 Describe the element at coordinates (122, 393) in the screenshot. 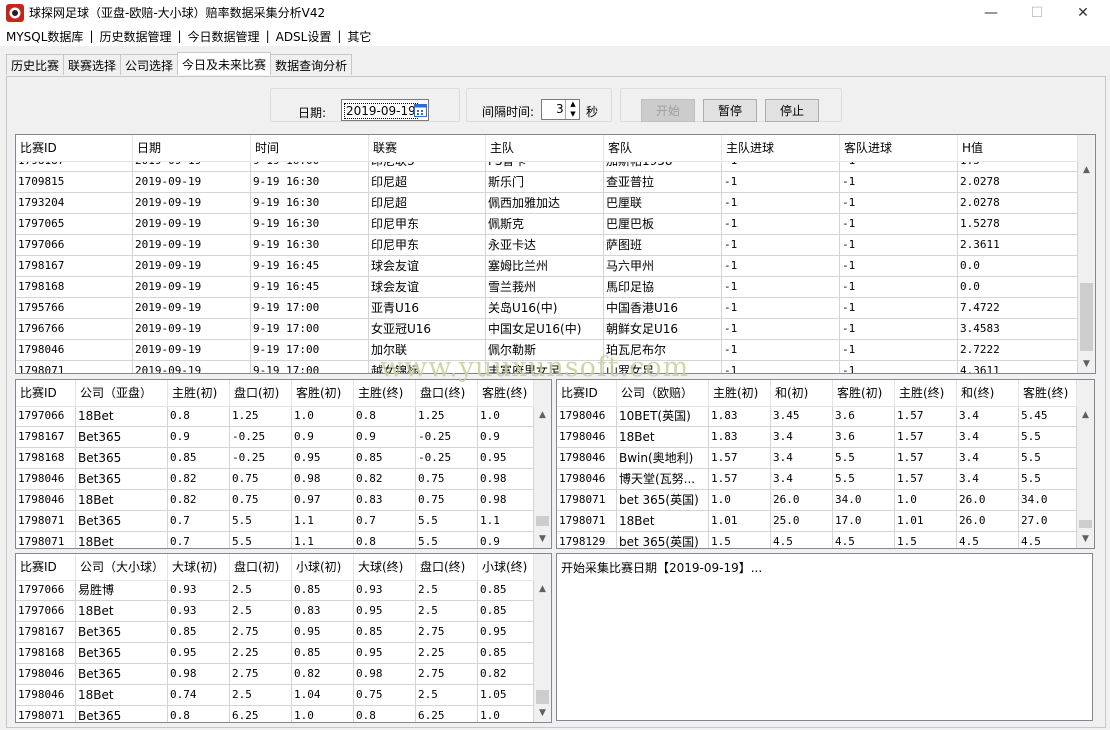

I see `asian-column-header: 公司（亚盘）` at that location.